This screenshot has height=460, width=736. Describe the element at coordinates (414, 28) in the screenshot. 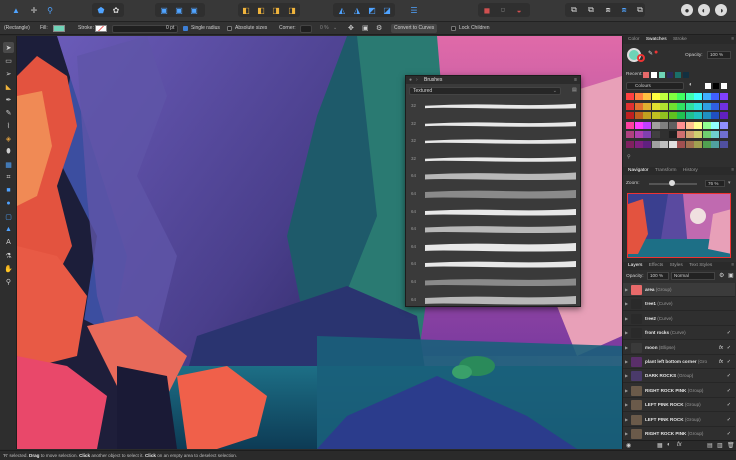

I see `convert-to-curves-button: Convert to Curves` at that location.